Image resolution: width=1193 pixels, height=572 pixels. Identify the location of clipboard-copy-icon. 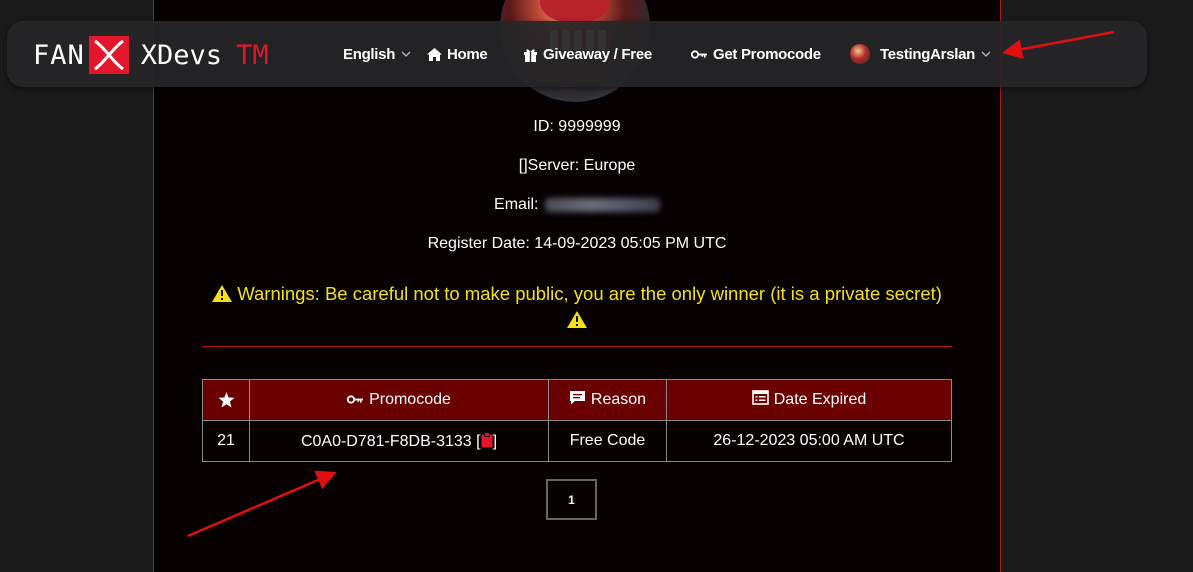
(487, 440).